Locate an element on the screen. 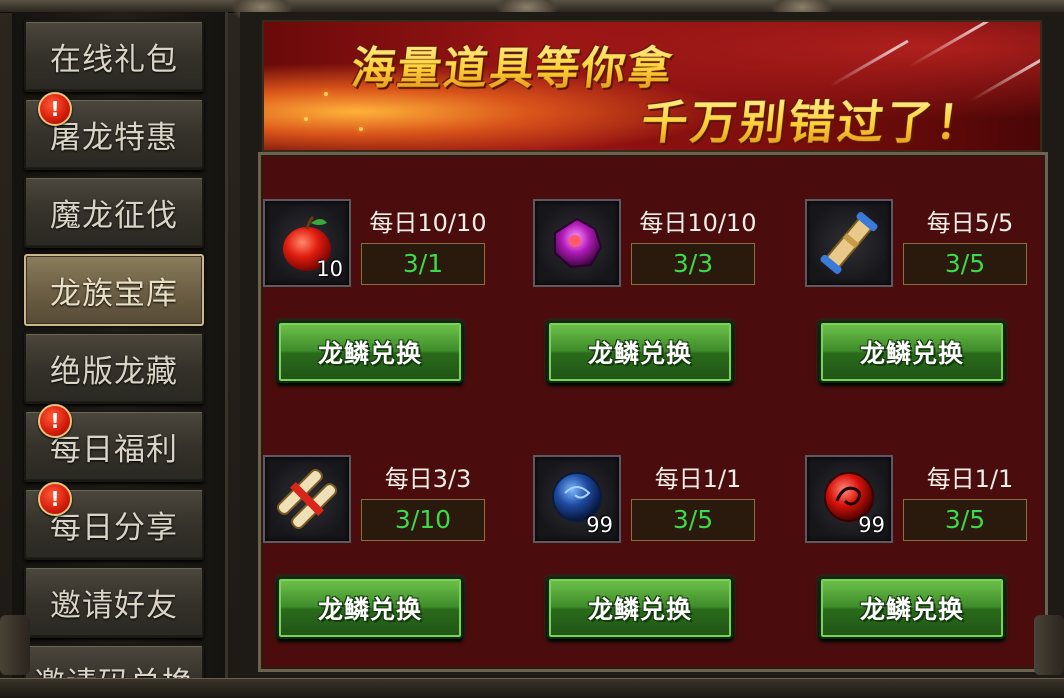 Image resolution: width=1064 pixels, height=698 pixels. banner-subheadline: 千万别错过了！ is located at coordinates (814, 118).